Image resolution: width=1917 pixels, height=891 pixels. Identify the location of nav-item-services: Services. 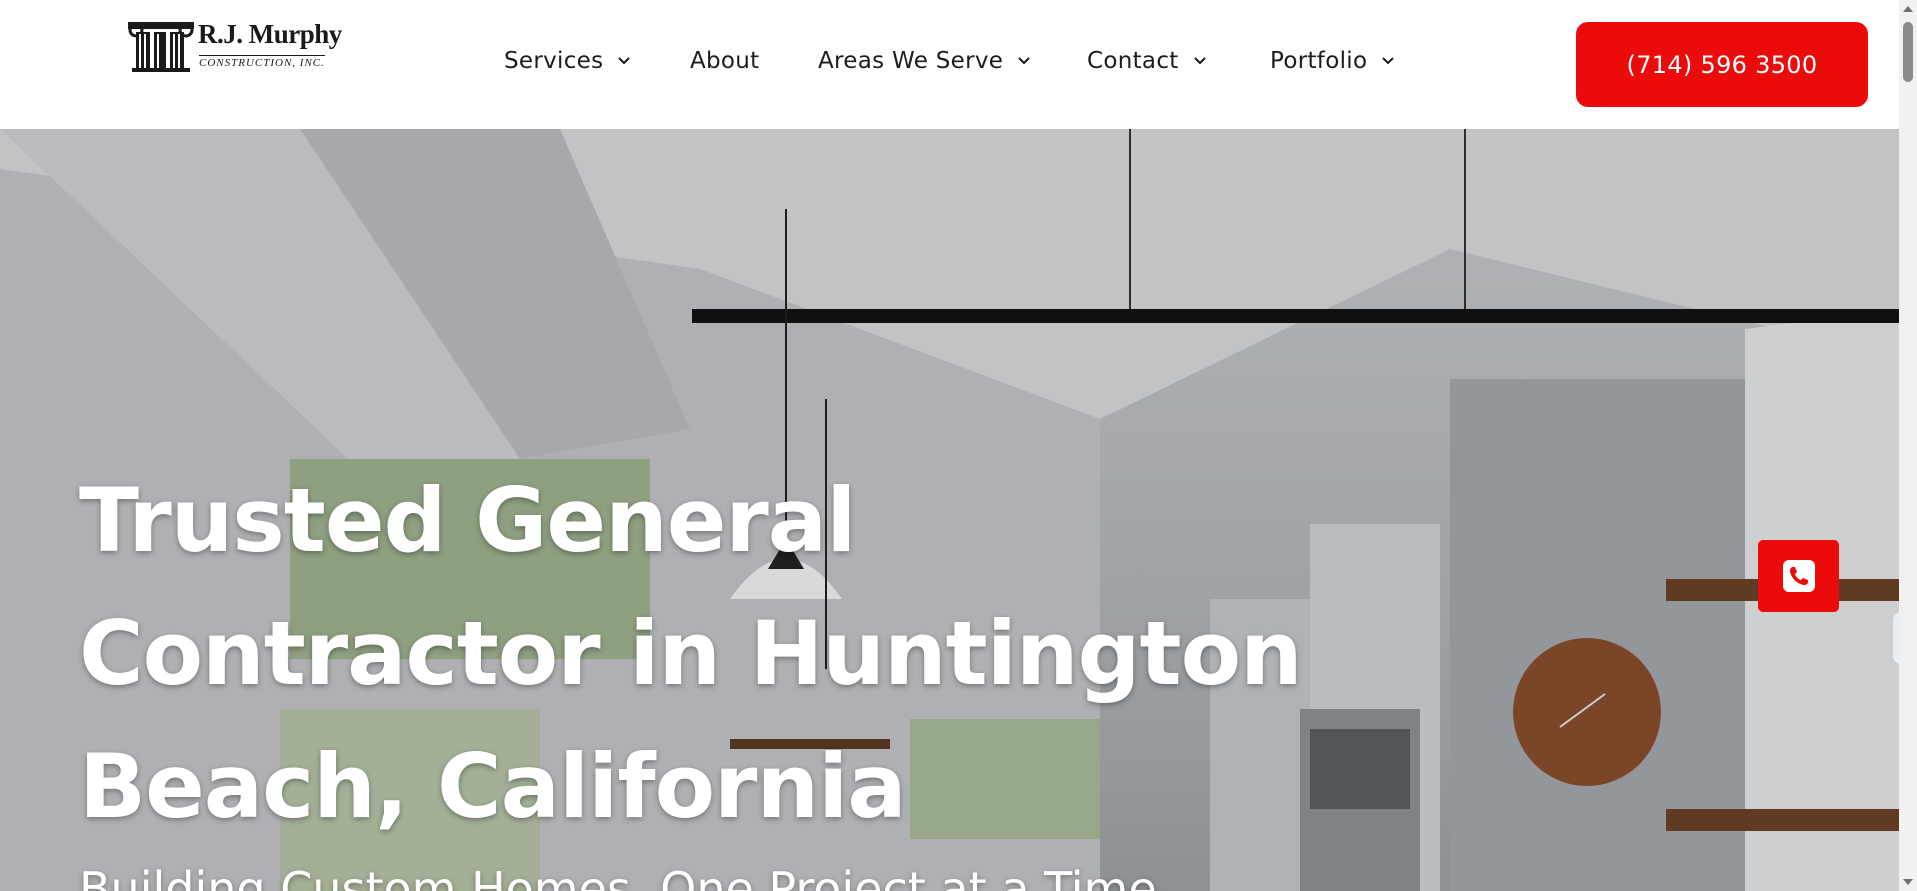
(567, 61).